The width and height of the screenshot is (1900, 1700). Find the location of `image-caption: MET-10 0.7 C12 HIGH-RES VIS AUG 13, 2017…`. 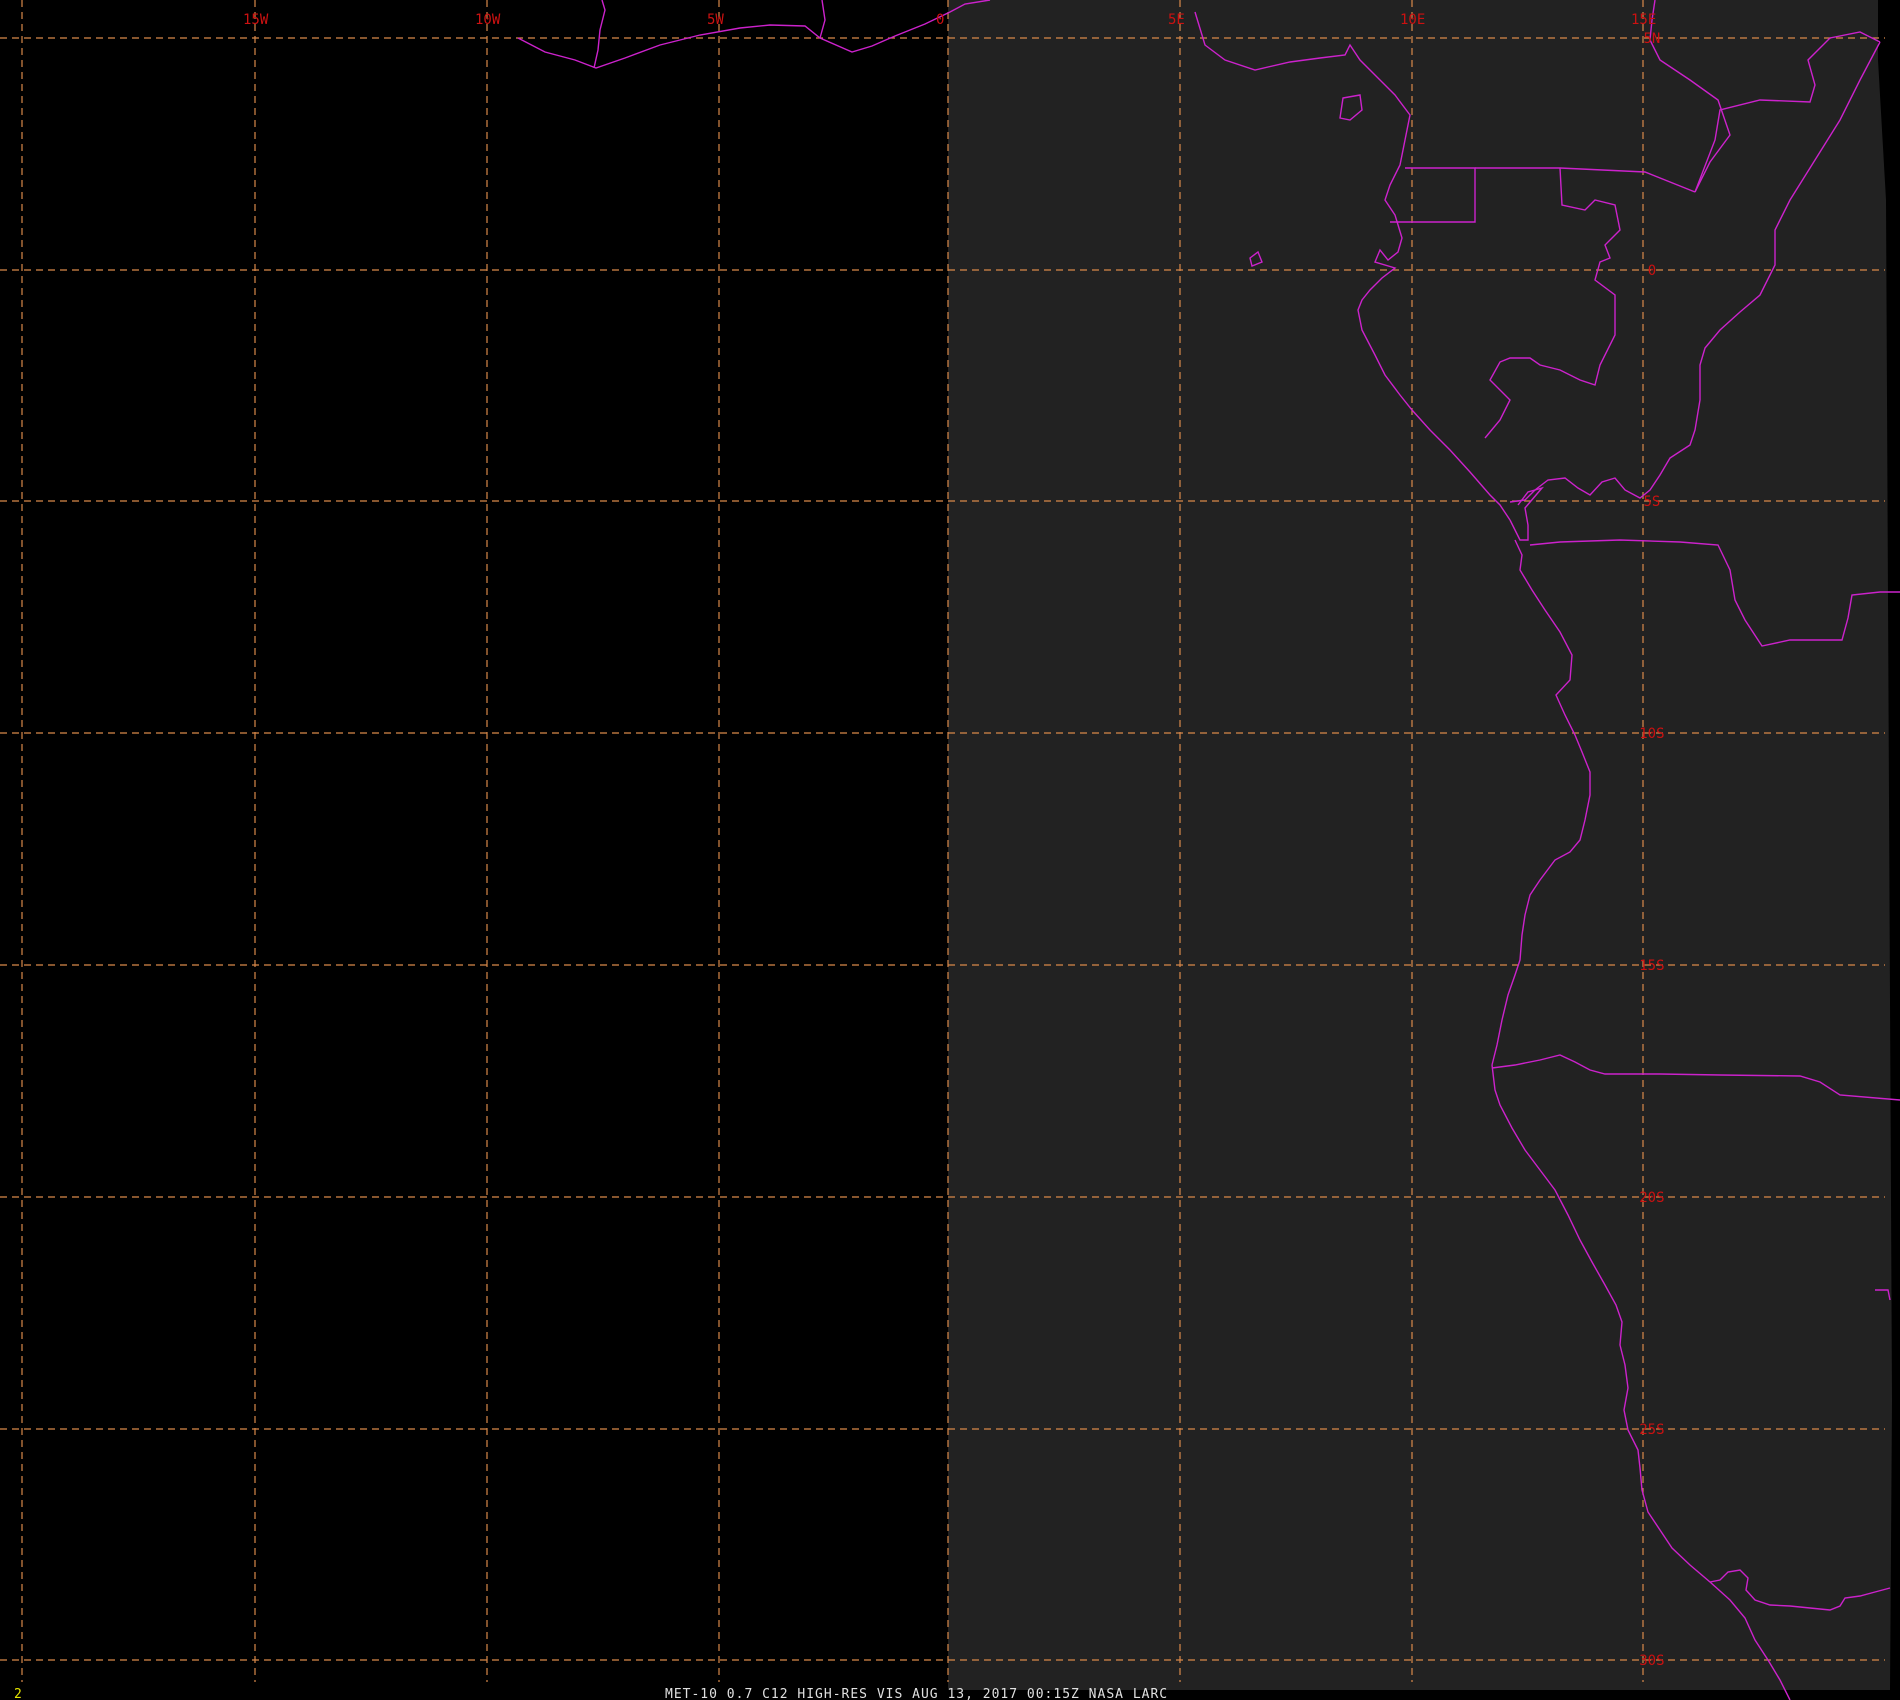

image-caption: MET-10 0.7 C12 HIGH-RES VIS AUG 13, 2017… is located at coordinates (916, 1693).